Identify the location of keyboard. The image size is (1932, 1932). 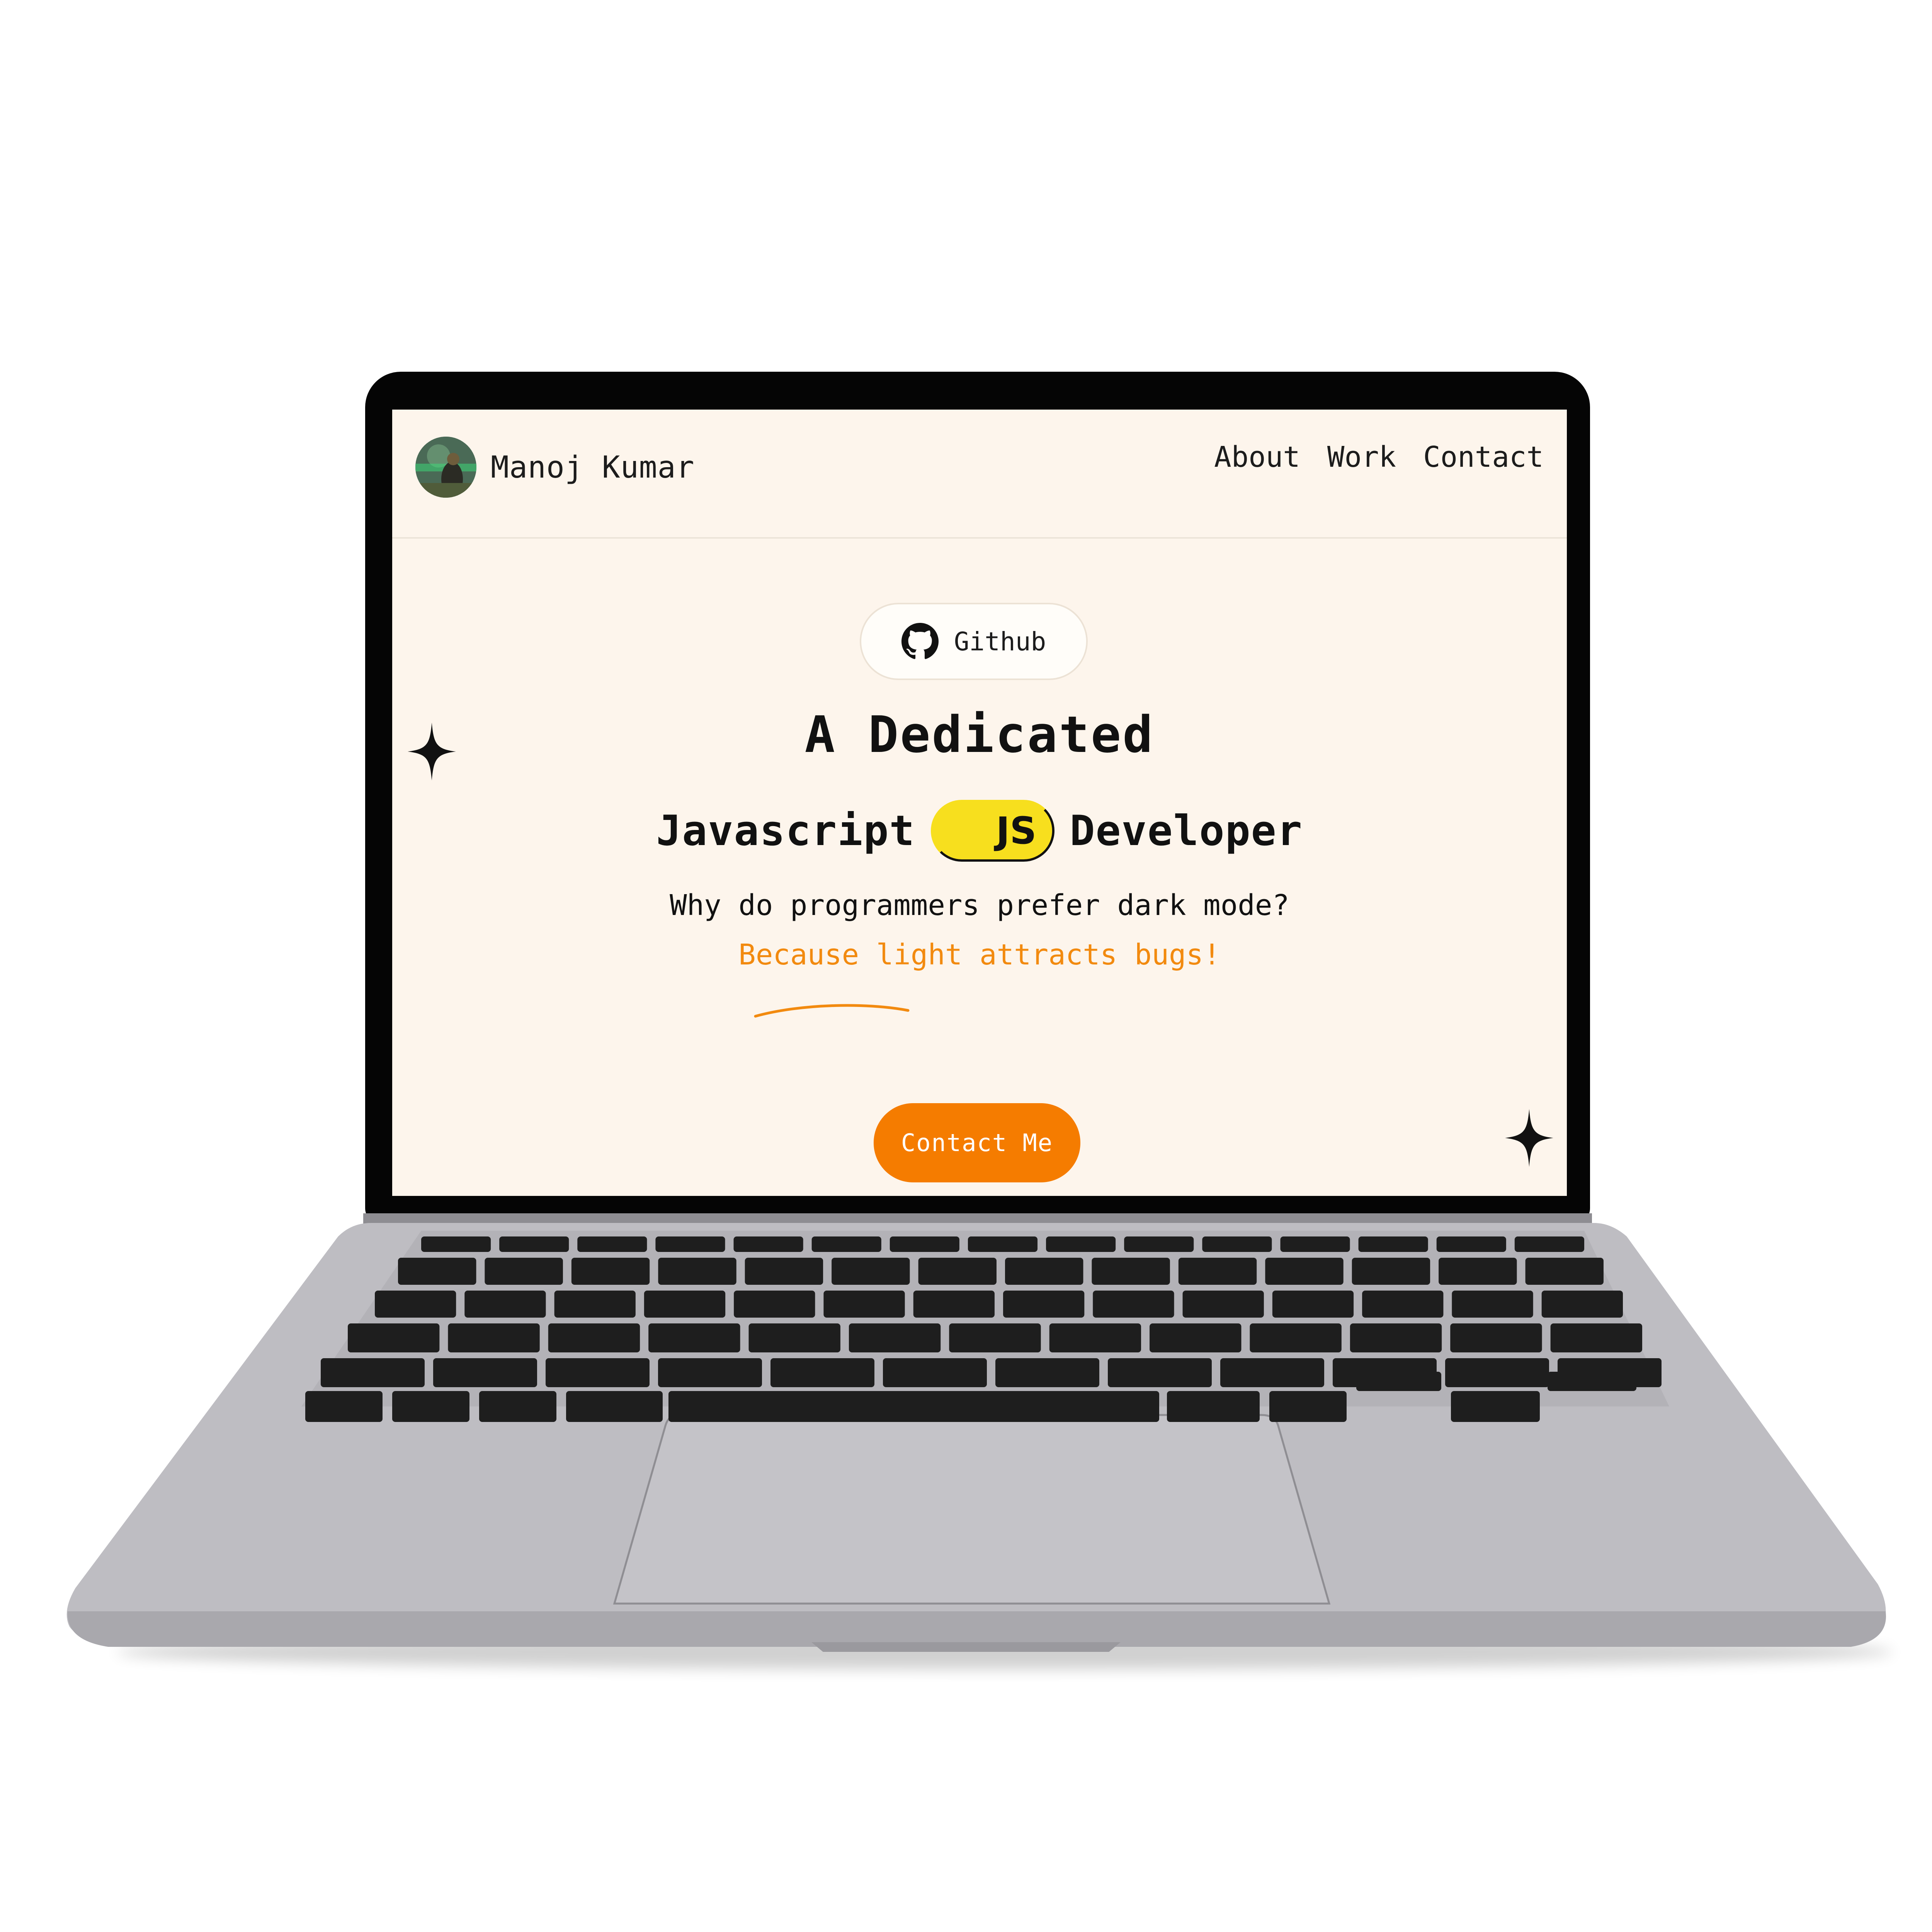
(984, 1329).